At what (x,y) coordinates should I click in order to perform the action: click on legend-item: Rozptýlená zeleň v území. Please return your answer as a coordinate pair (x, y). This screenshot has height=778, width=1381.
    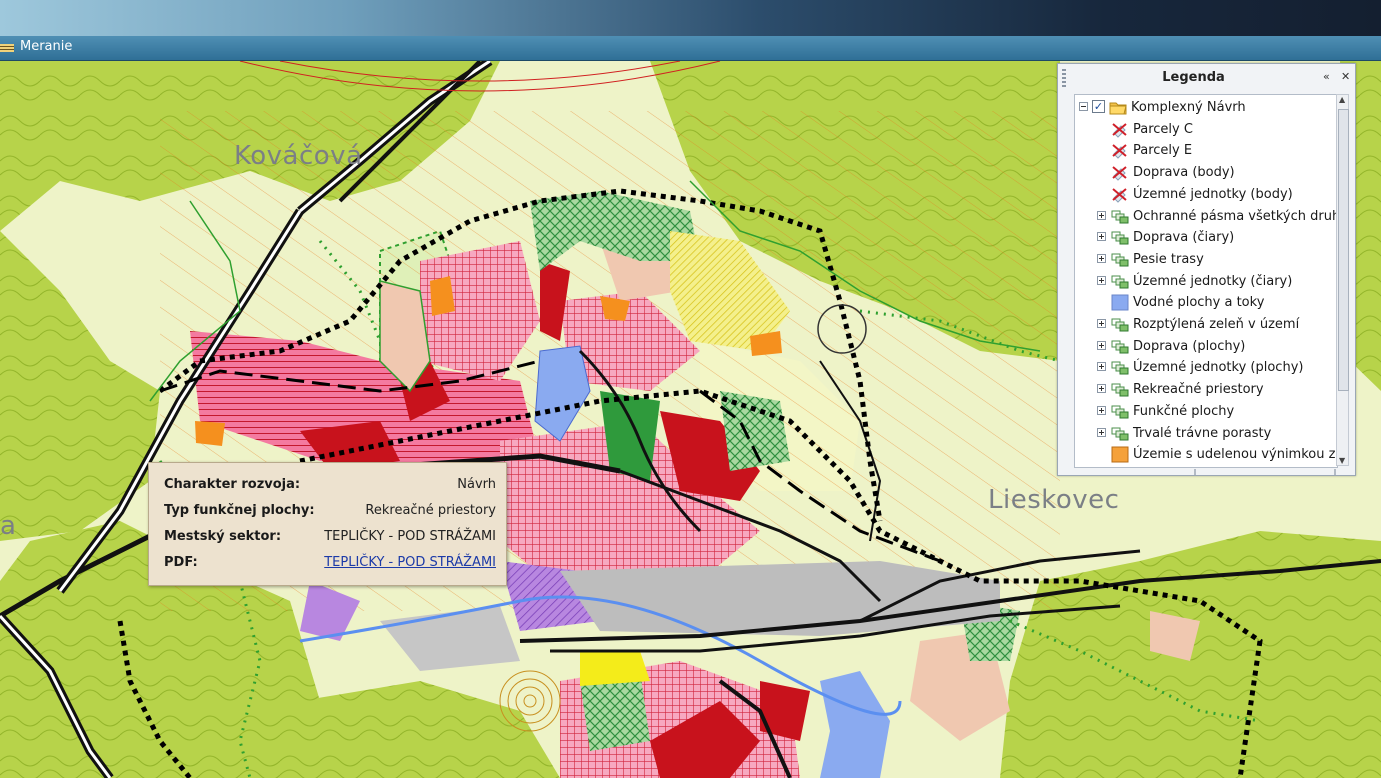
    Looking at the image, I should click on (1206, 324).